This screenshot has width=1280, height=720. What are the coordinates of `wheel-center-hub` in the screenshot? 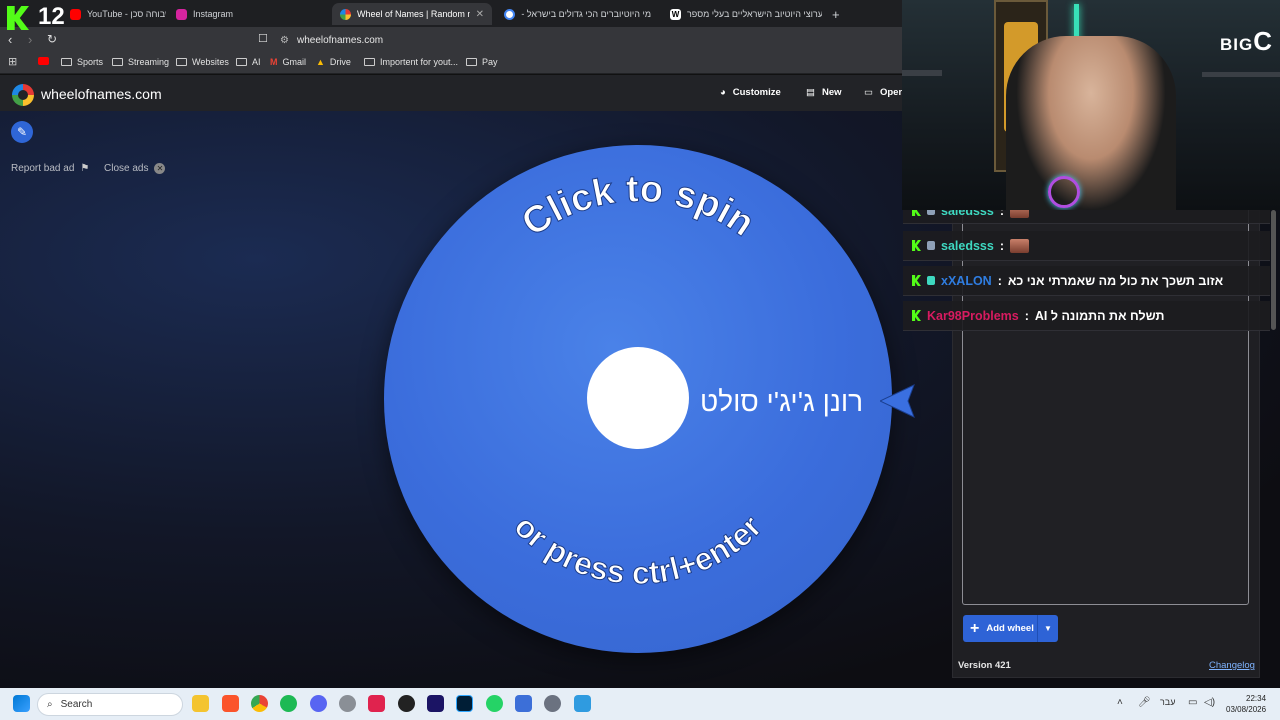 It's located at (638, 398).